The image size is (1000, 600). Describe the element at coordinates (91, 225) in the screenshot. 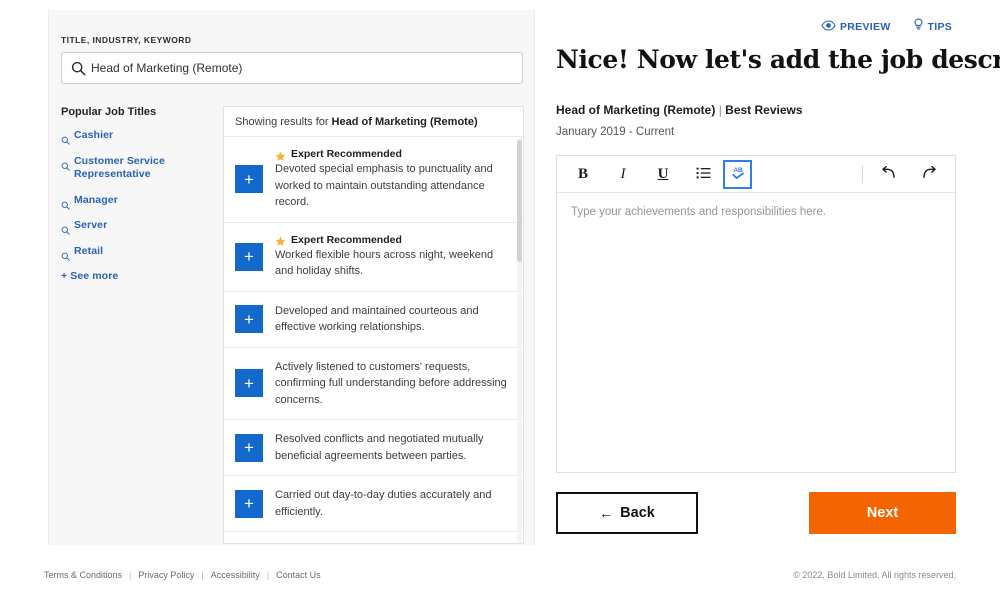

I see `sidebar-item-label: Server` at that location.